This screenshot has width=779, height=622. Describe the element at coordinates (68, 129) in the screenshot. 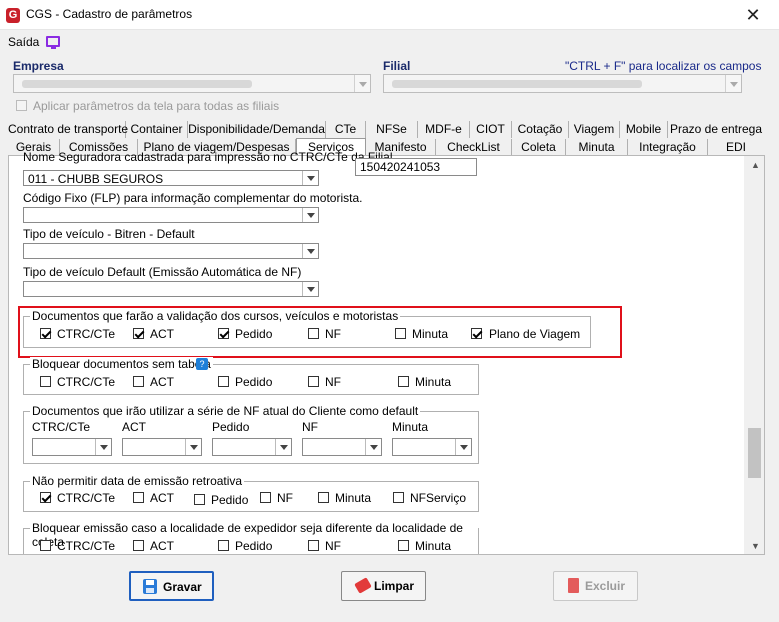

I see `tab-contrato: Contrato de transporte` at that location.